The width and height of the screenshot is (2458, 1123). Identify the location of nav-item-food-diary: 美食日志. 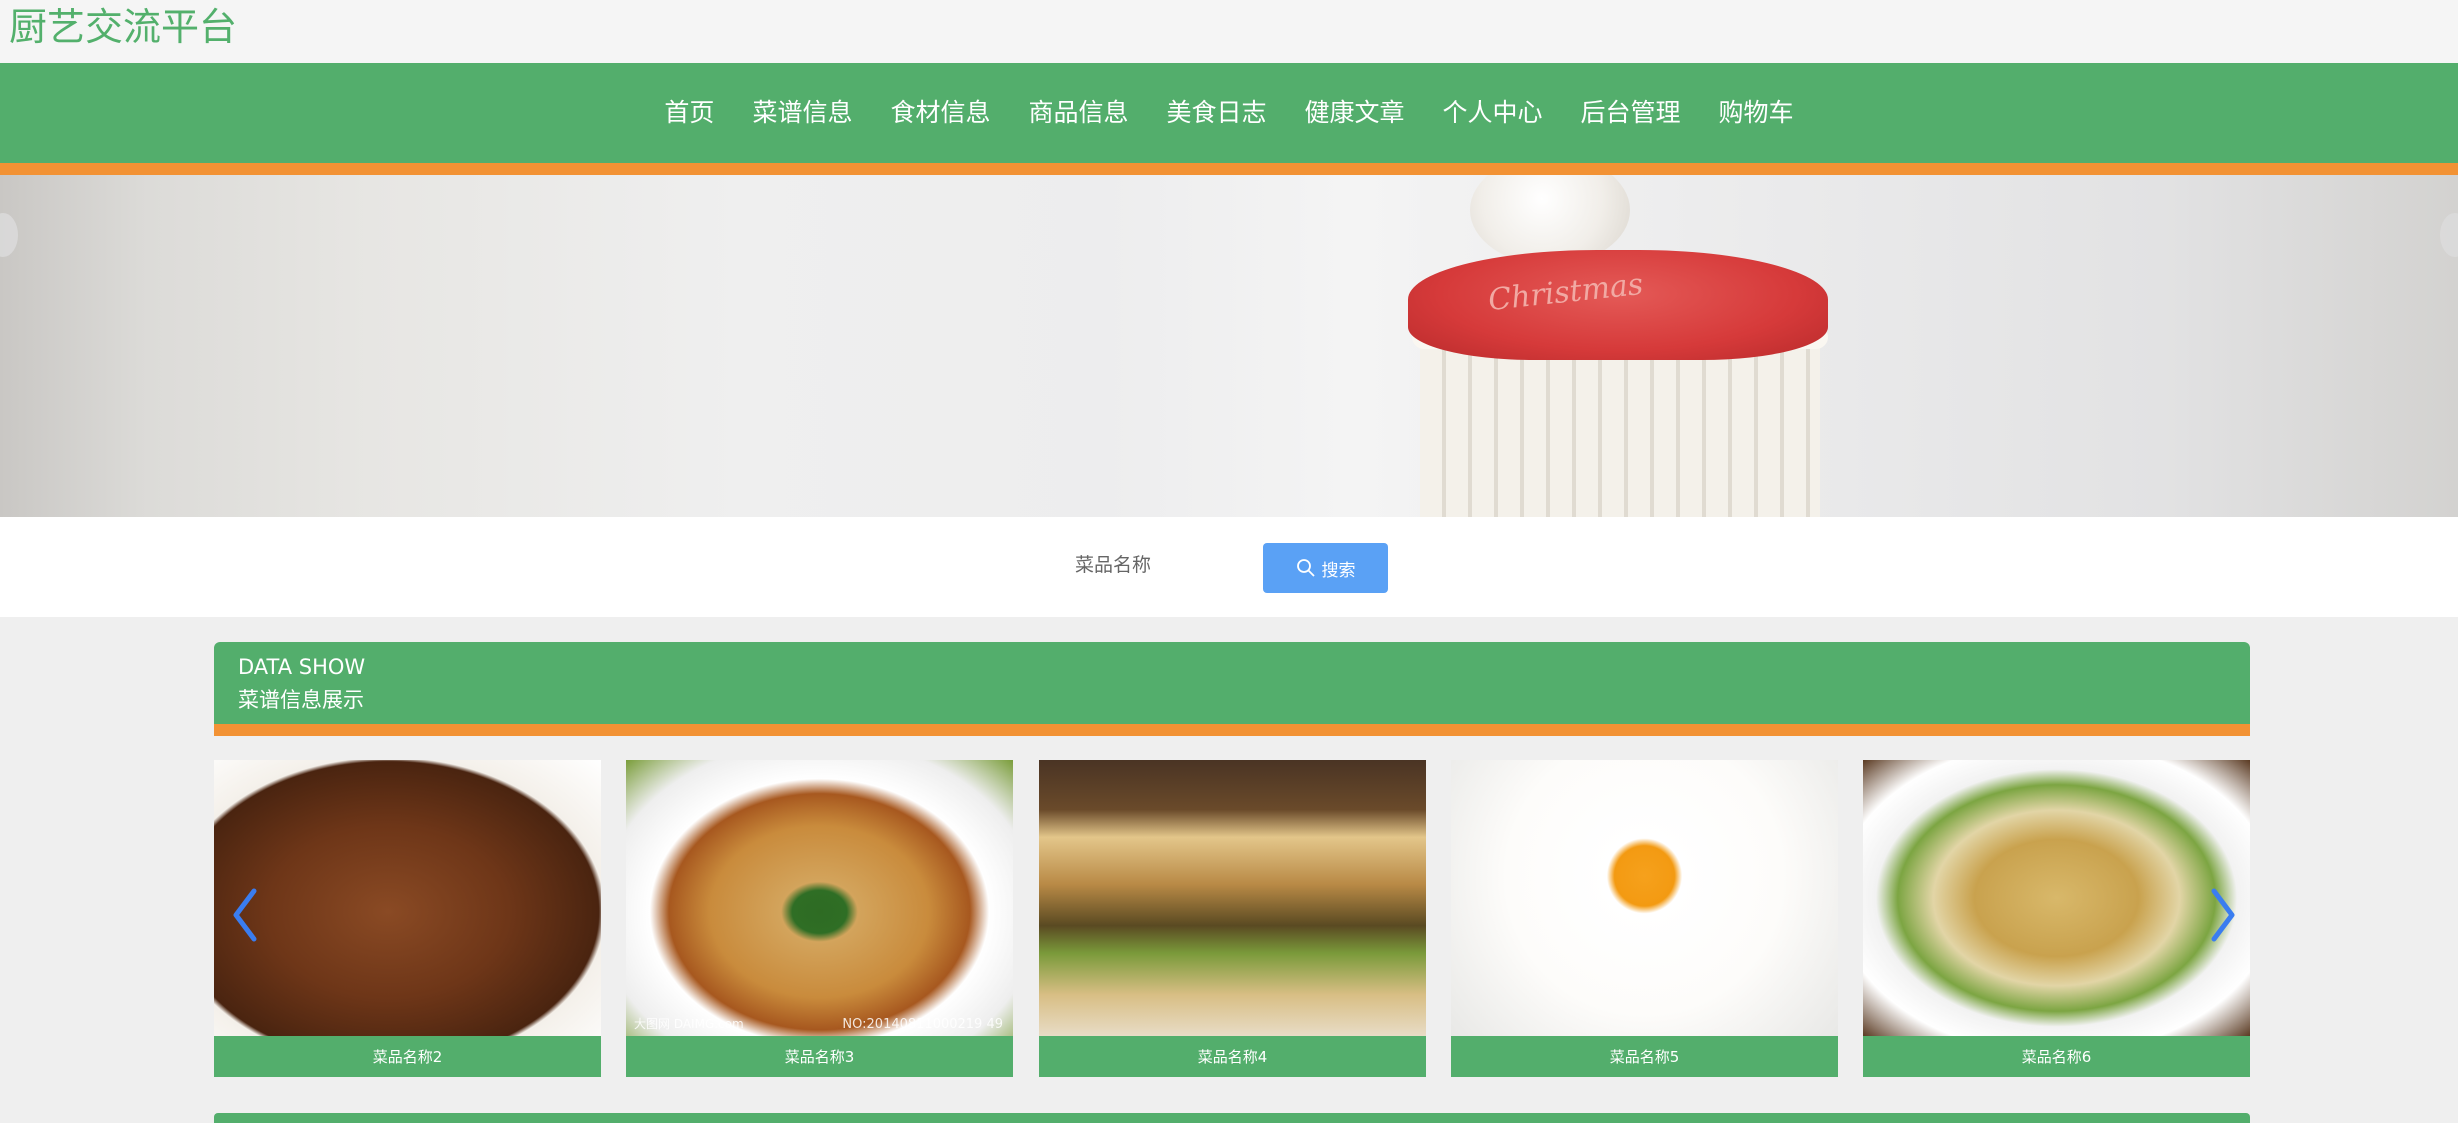
(1216, 113).